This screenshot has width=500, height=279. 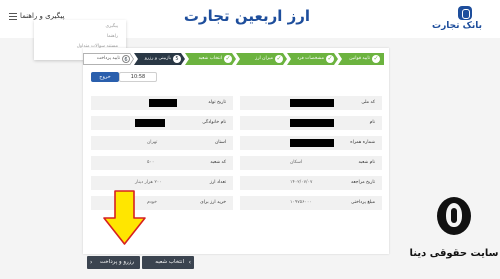 I want to click on site-watermark: سایت حقوقی دینا, so click(x=454, y=233).